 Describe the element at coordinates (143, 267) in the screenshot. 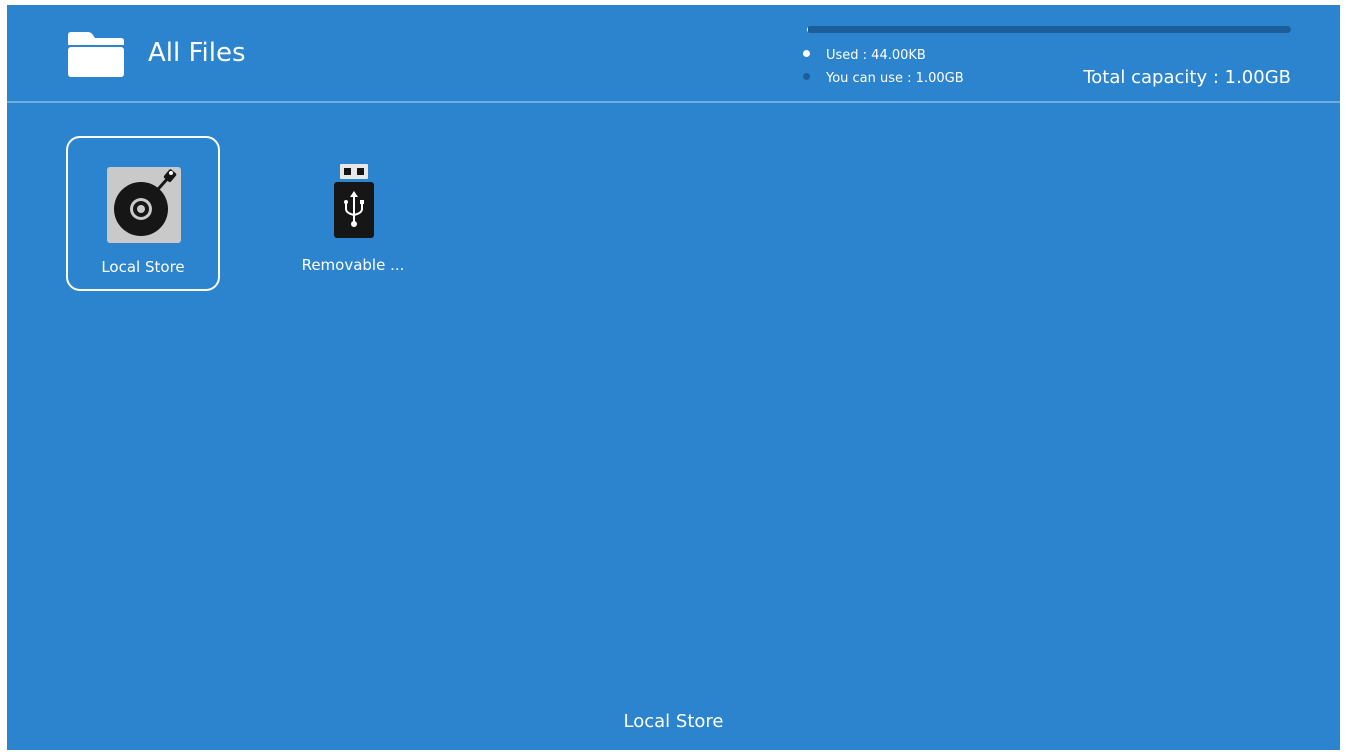

I see `item-label: Local Store` at that location.